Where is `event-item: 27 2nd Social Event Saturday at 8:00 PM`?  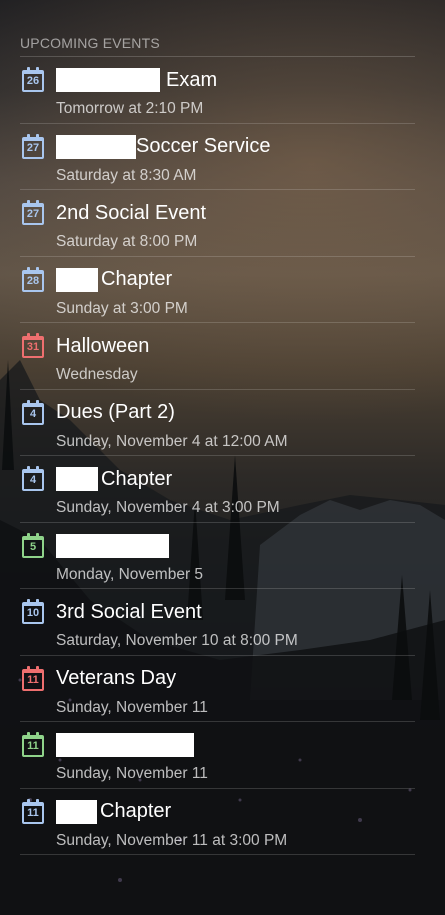
event-item: 27 2nd Social Event Saturday at 8:00 PM is located at coordinates (217, 223).